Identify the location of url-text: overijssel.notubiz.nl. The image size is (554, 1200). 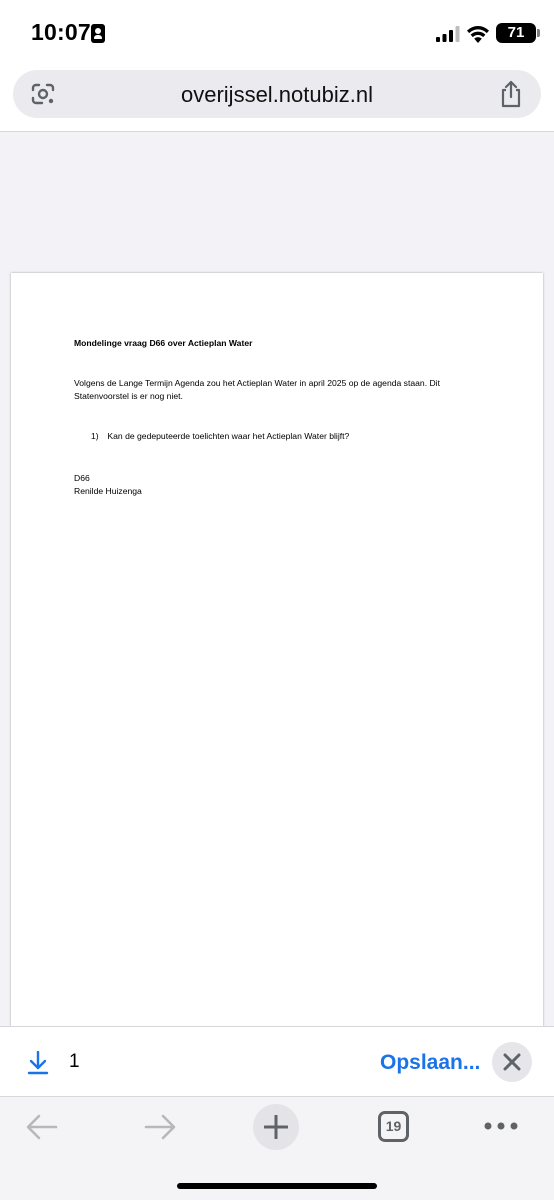
(277, 95).